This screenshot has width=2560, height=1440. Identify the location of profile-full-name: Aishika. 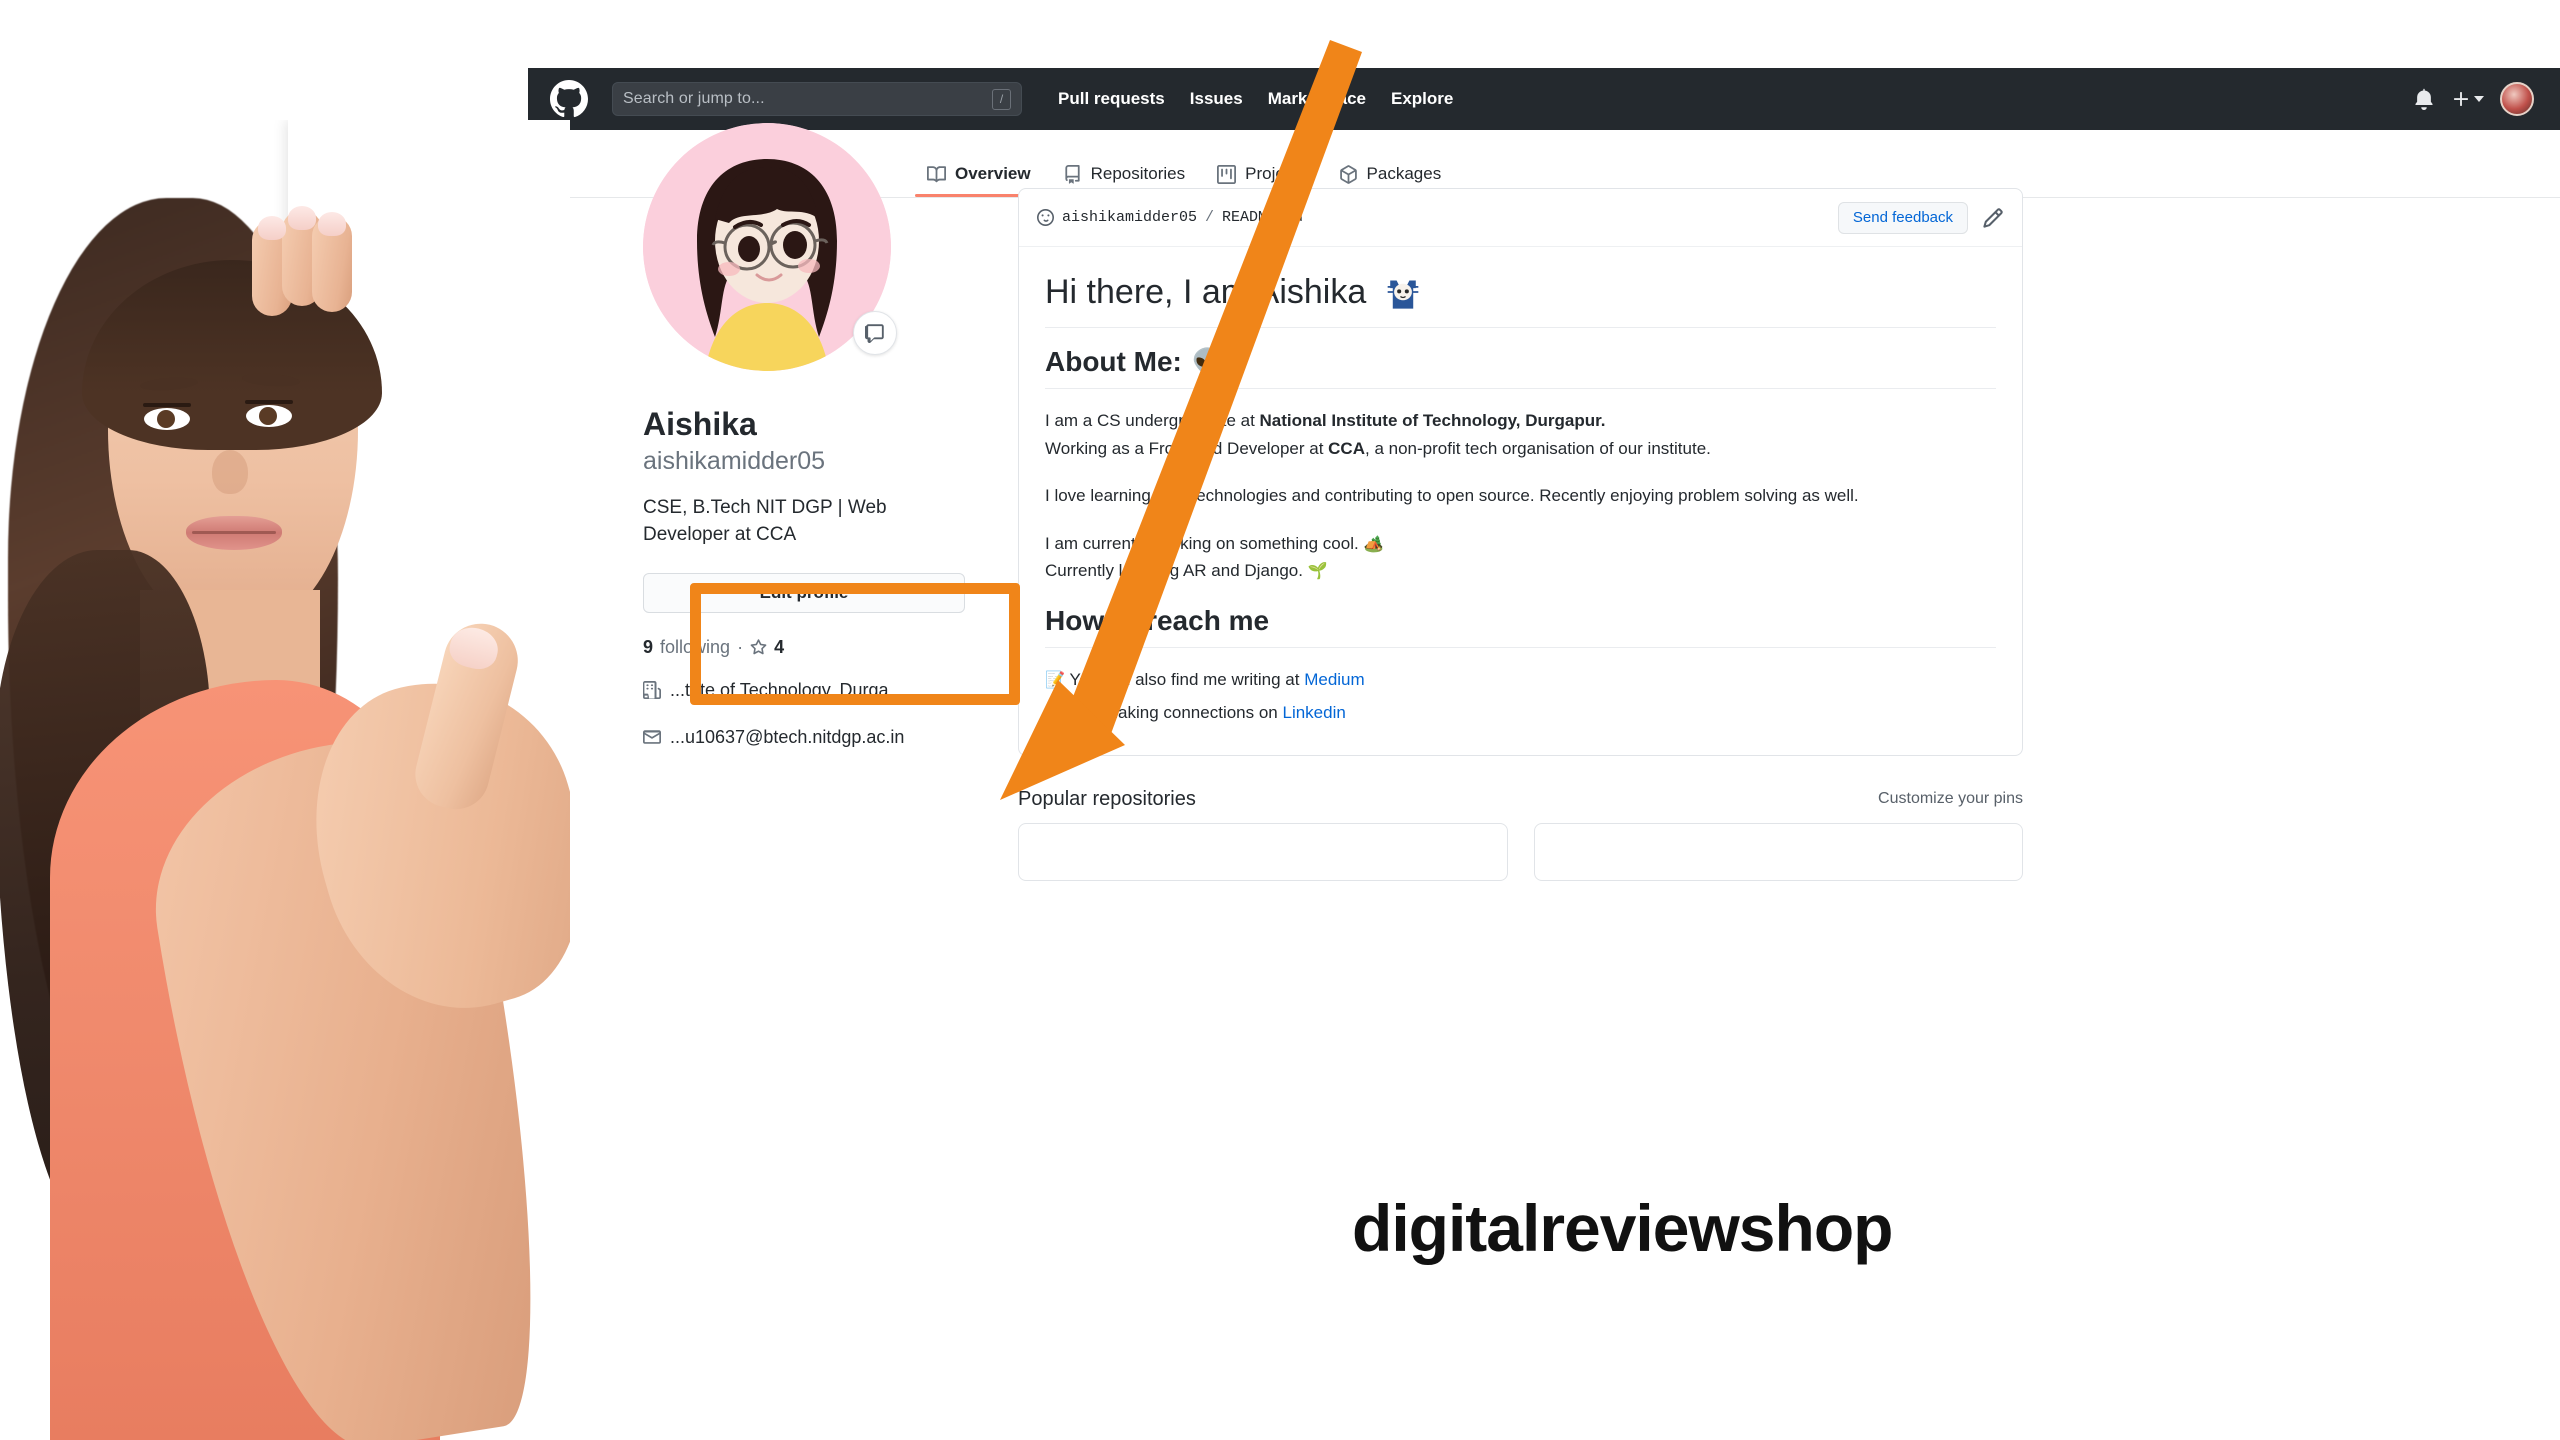
(700, 424).